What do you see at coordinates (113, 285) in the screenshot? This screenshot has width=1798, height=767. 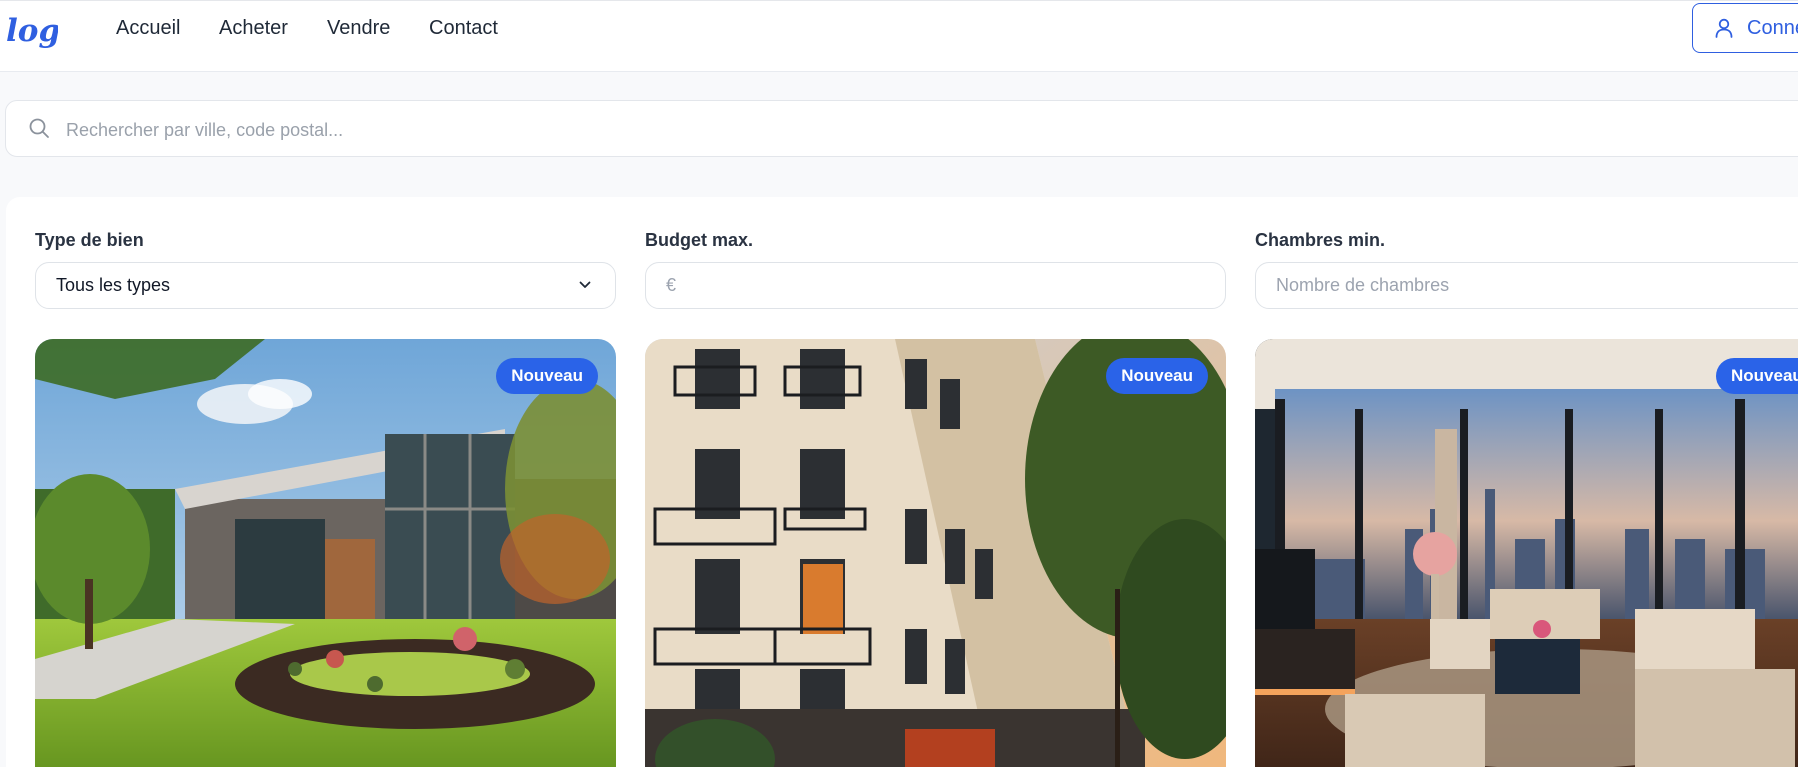 I see `property-type-value: Tous les types` at bounding box center [113, 285].